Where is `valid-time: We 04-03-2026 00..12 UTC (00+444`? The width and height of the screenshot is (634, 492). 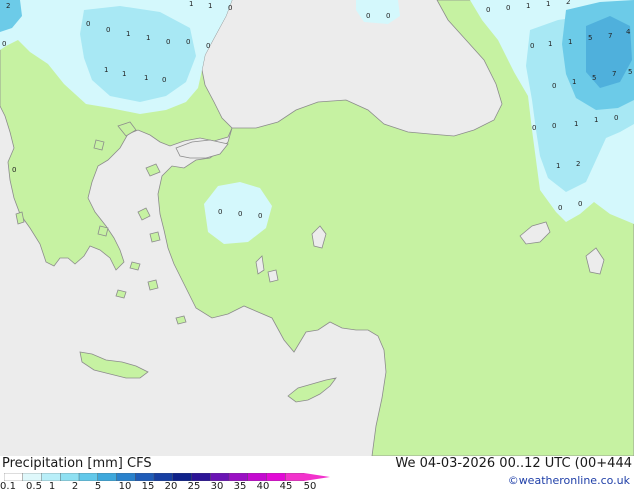
valid-time: We 04-03-2026 00..12 UTC (00+444 is located at coordinates (513, 463).